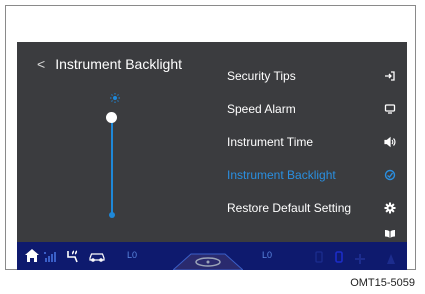 This screenshot has height=294, width=425. Describe the element at coordinates (270, 141) in the screenshot. I see `menu-item-label: Instrument Time` at that location.